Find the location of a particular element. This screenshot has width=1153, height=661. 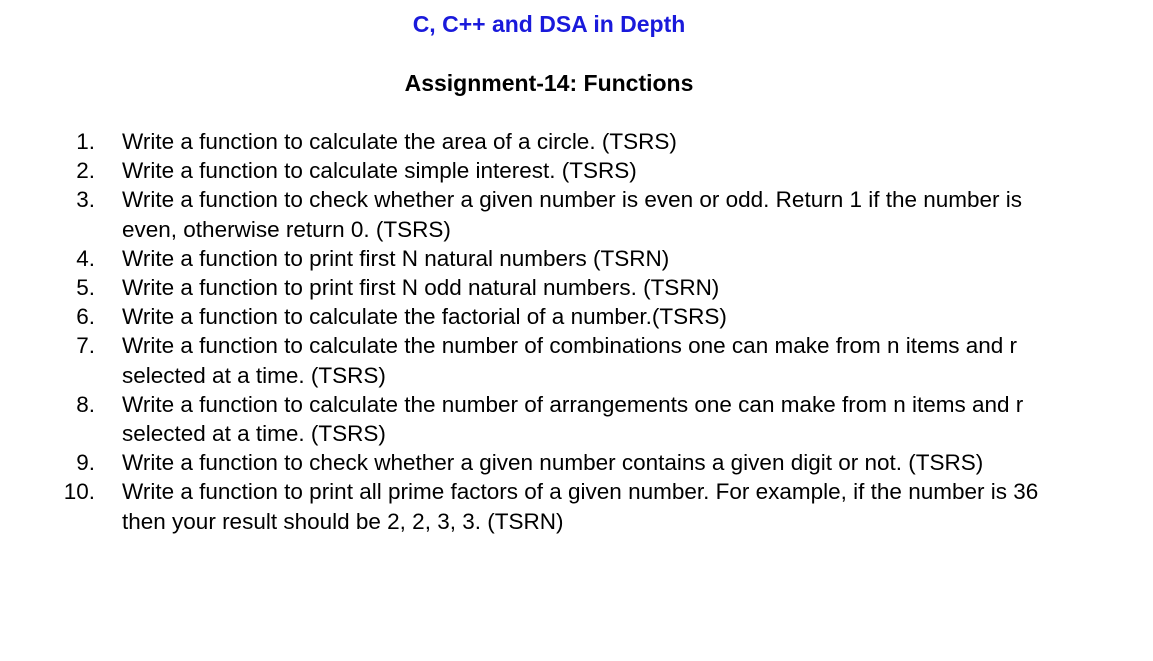

task-number: 6. is located at coordinates (85, 317).